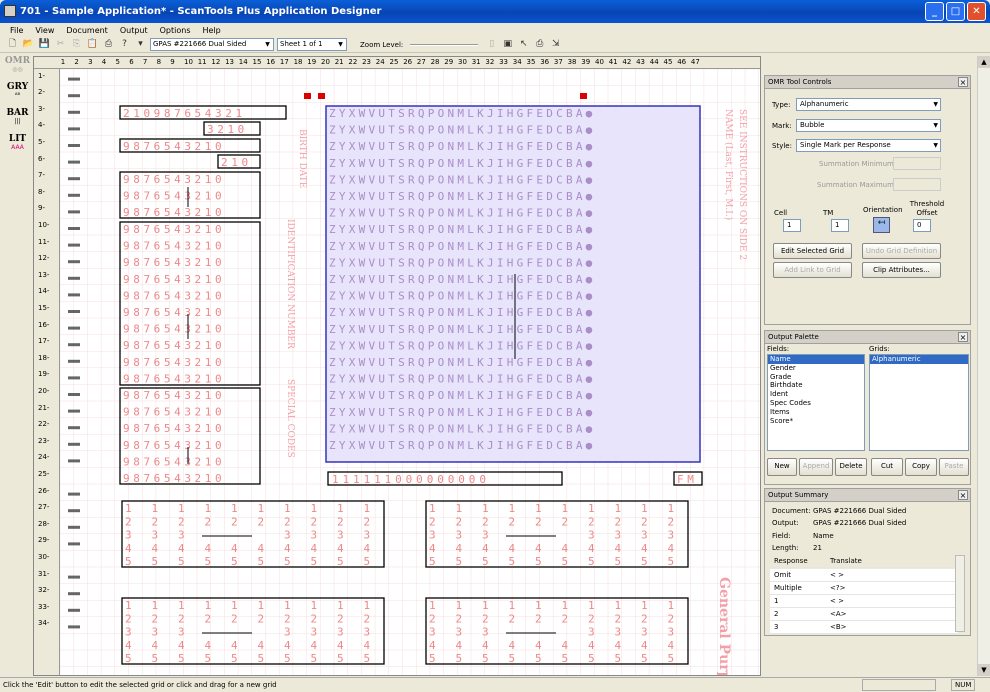  Describe the element at coordinates (816, 368) in the screenshot. I see `field-list-item: Gender` at that location.